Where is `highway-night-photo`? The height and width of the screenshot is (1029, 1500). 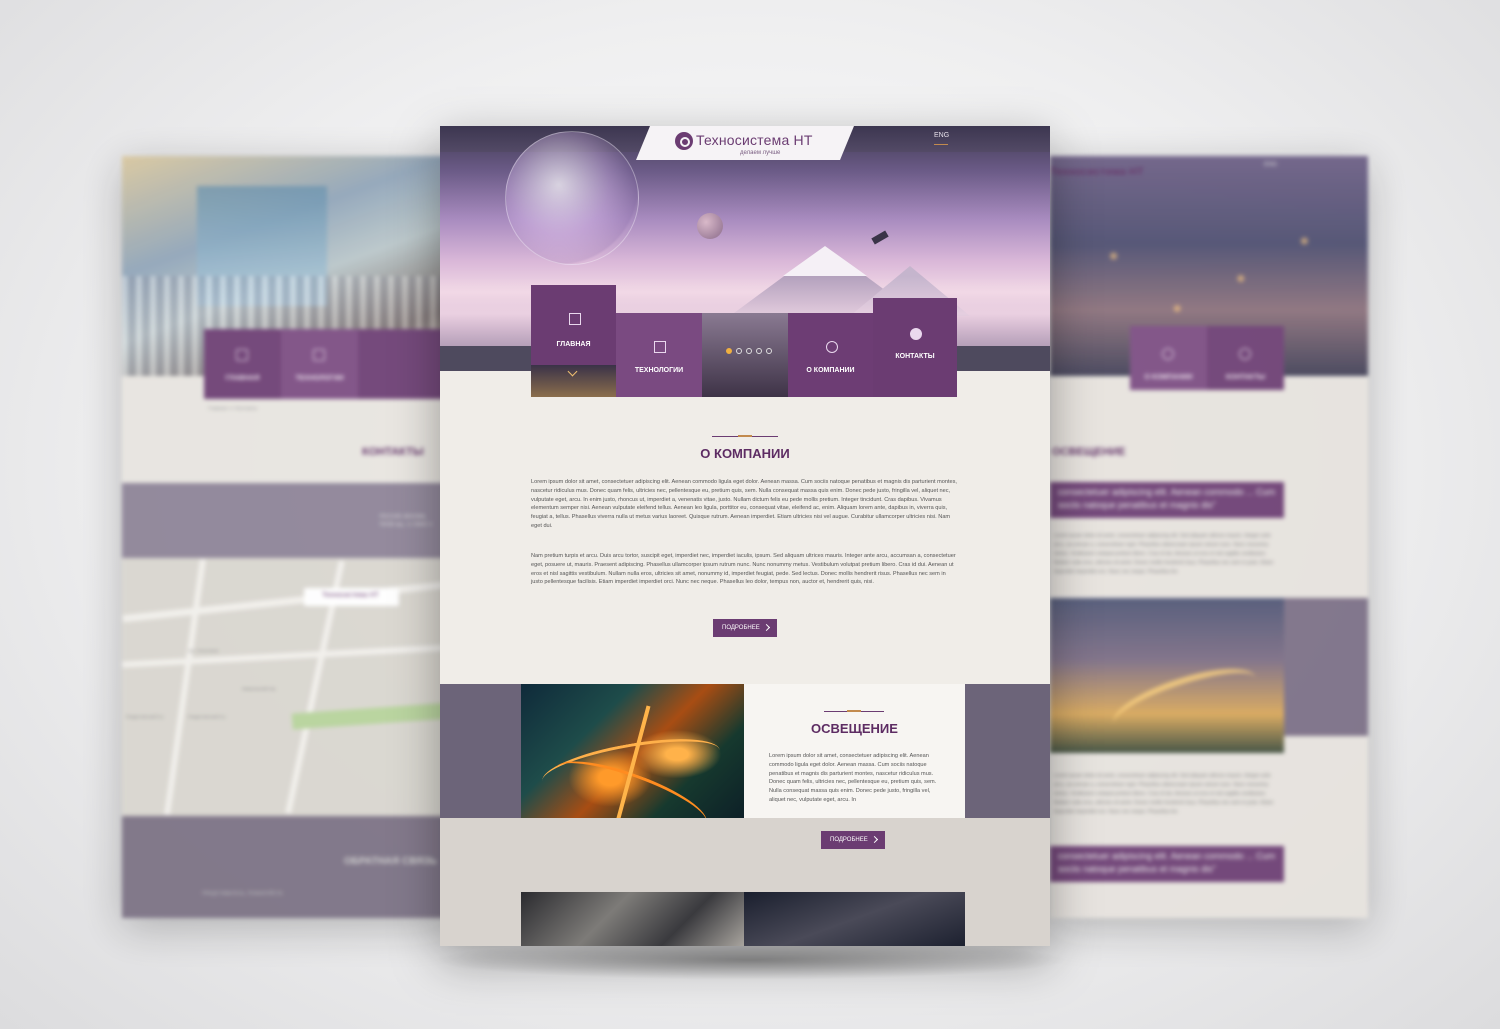 highway-night-photo is located at coordinates (632, 764).